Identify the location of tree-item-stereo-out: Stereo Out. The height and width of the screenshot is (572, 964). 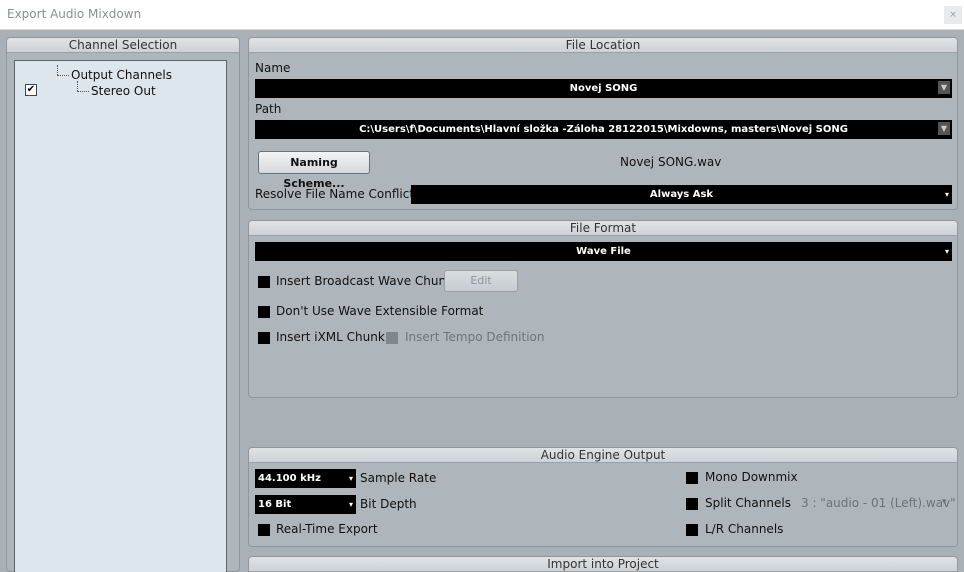
(123, 91).